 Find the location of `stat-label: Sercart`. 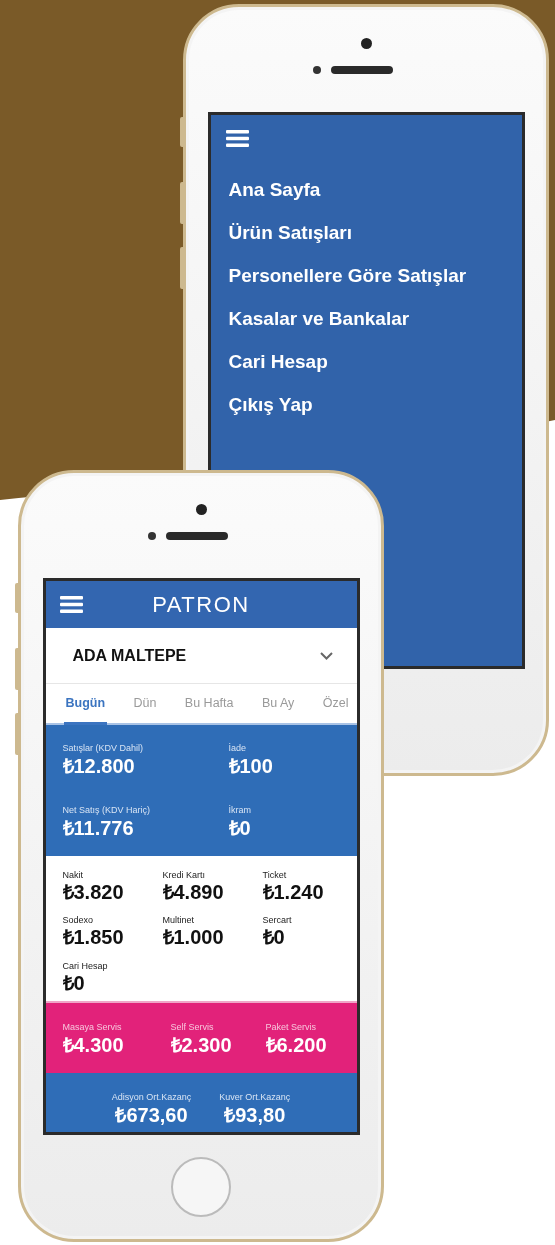

stat-label: Sercart is located at coordinates (277, 920).